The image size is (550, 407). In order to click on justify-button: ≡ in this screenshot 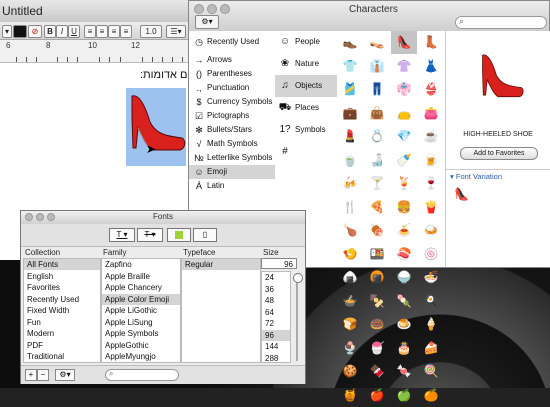, I will do `click(126, 31)`.